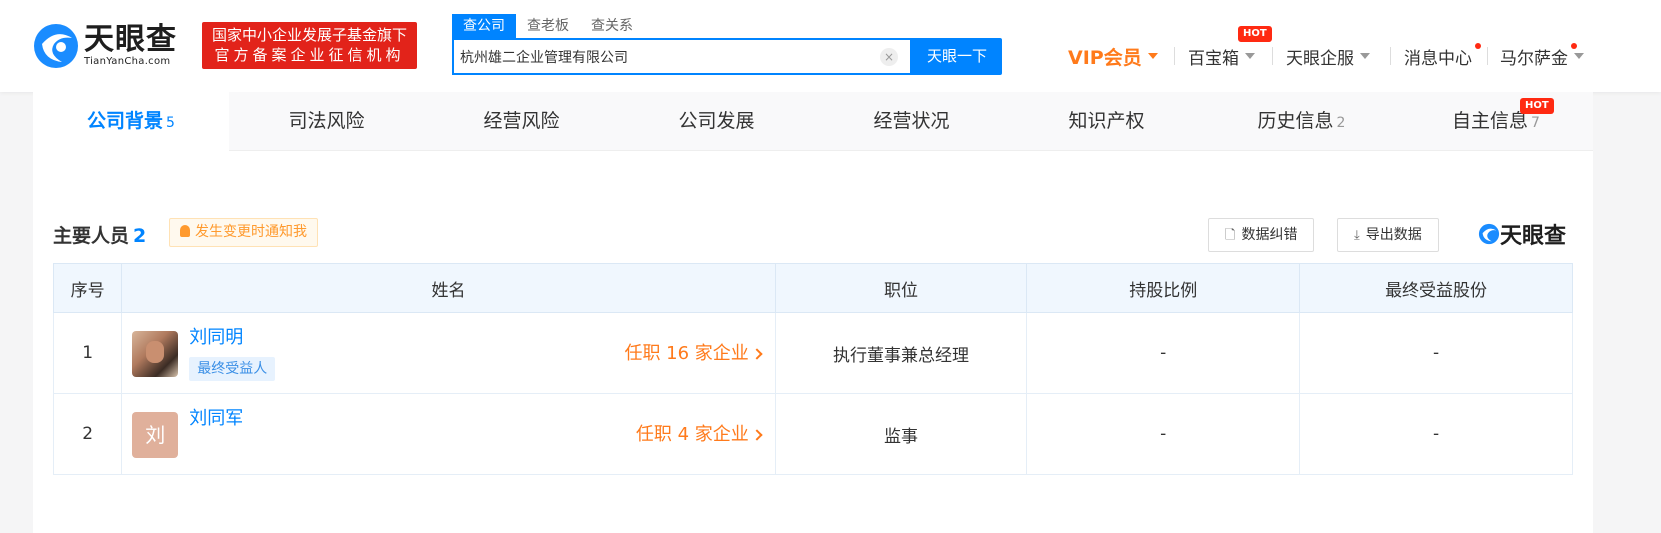 This screenshot has width=1661, height=533. I want to click on tab-label: 公司发展, so click(716, 121).